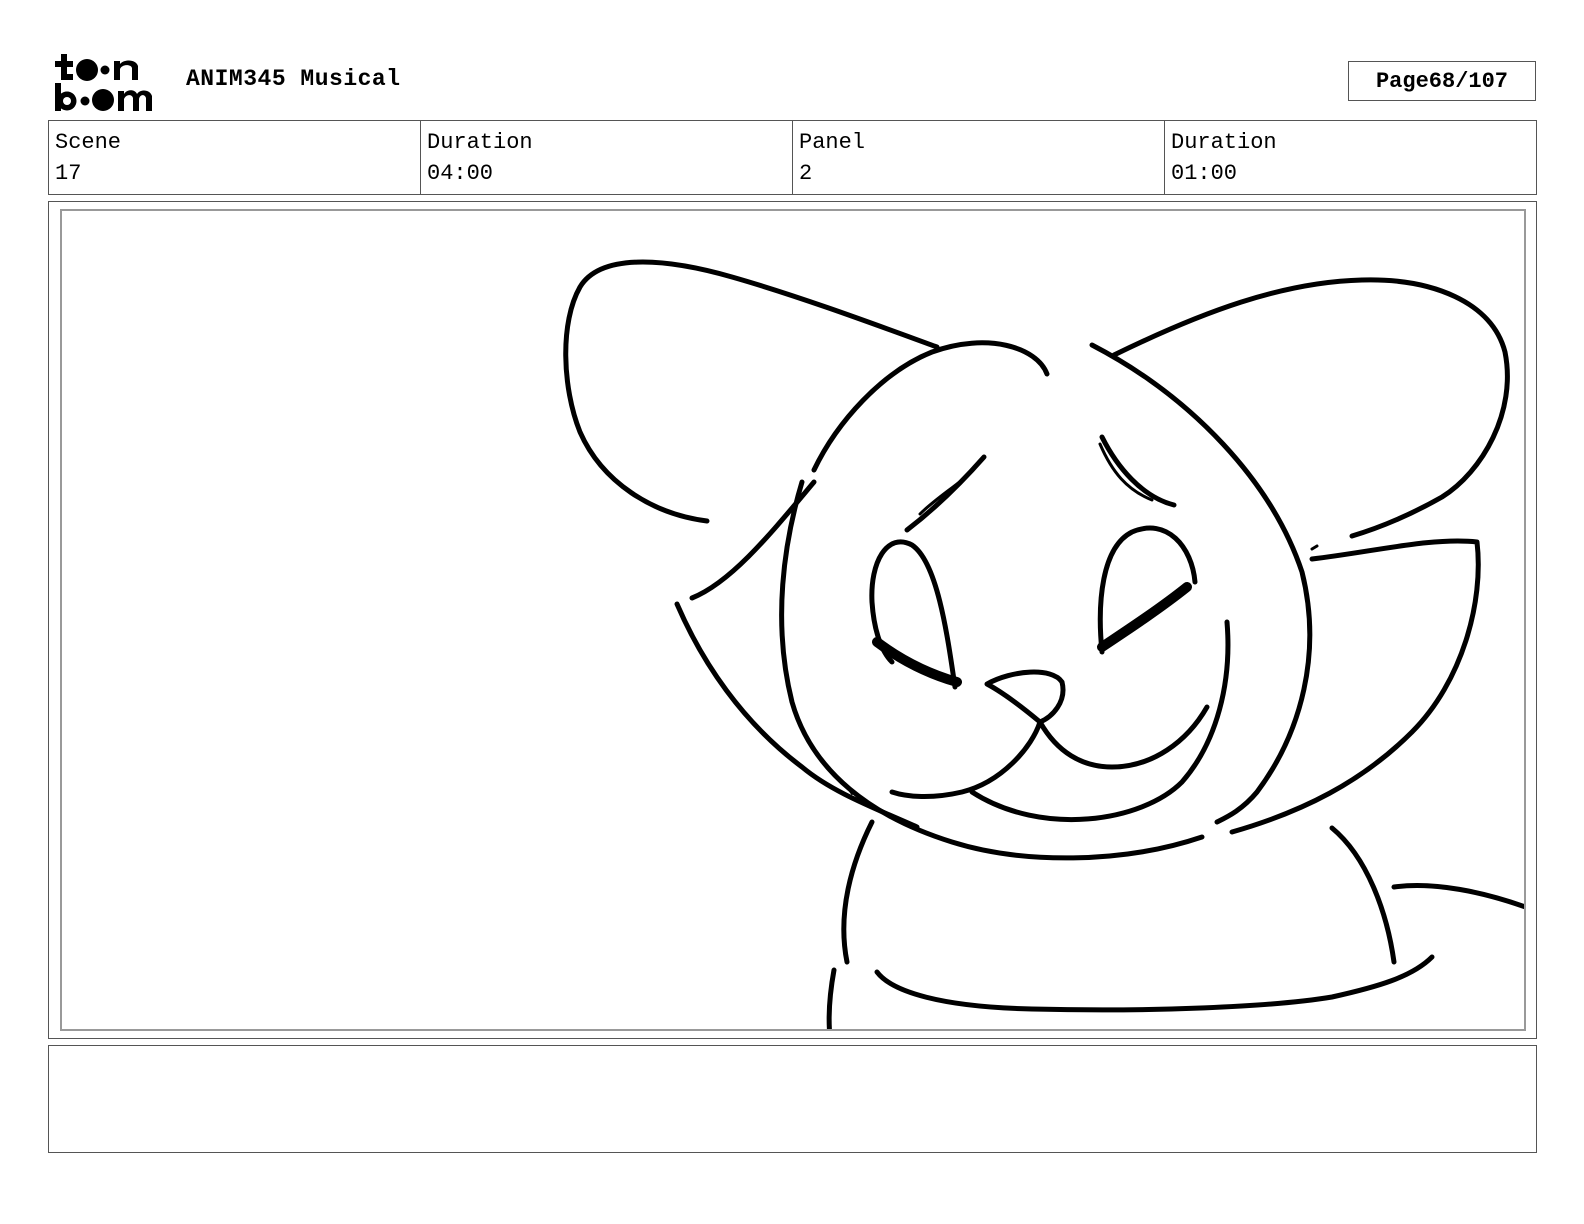  I want to click on project-title: ANIM345 Musical, so click(293, 79).